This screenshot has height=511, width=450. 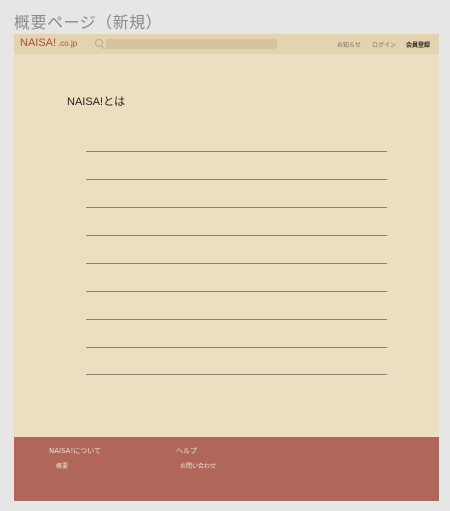 I want to click on logo-main: NAISA!, so click(x=38, y=43).